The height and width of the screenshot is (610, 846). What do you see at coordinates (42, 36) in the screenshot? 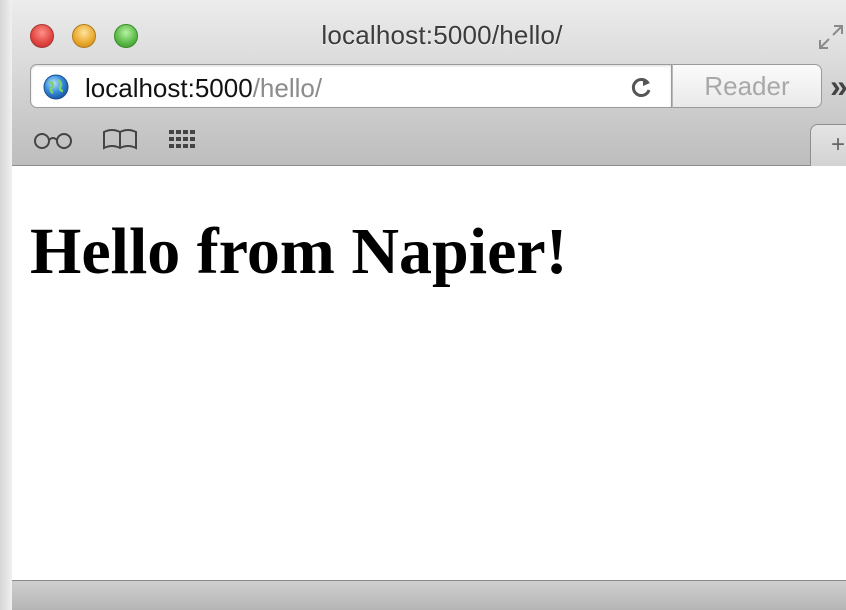
I see `close-window-button` at bounding box center [42, 36].